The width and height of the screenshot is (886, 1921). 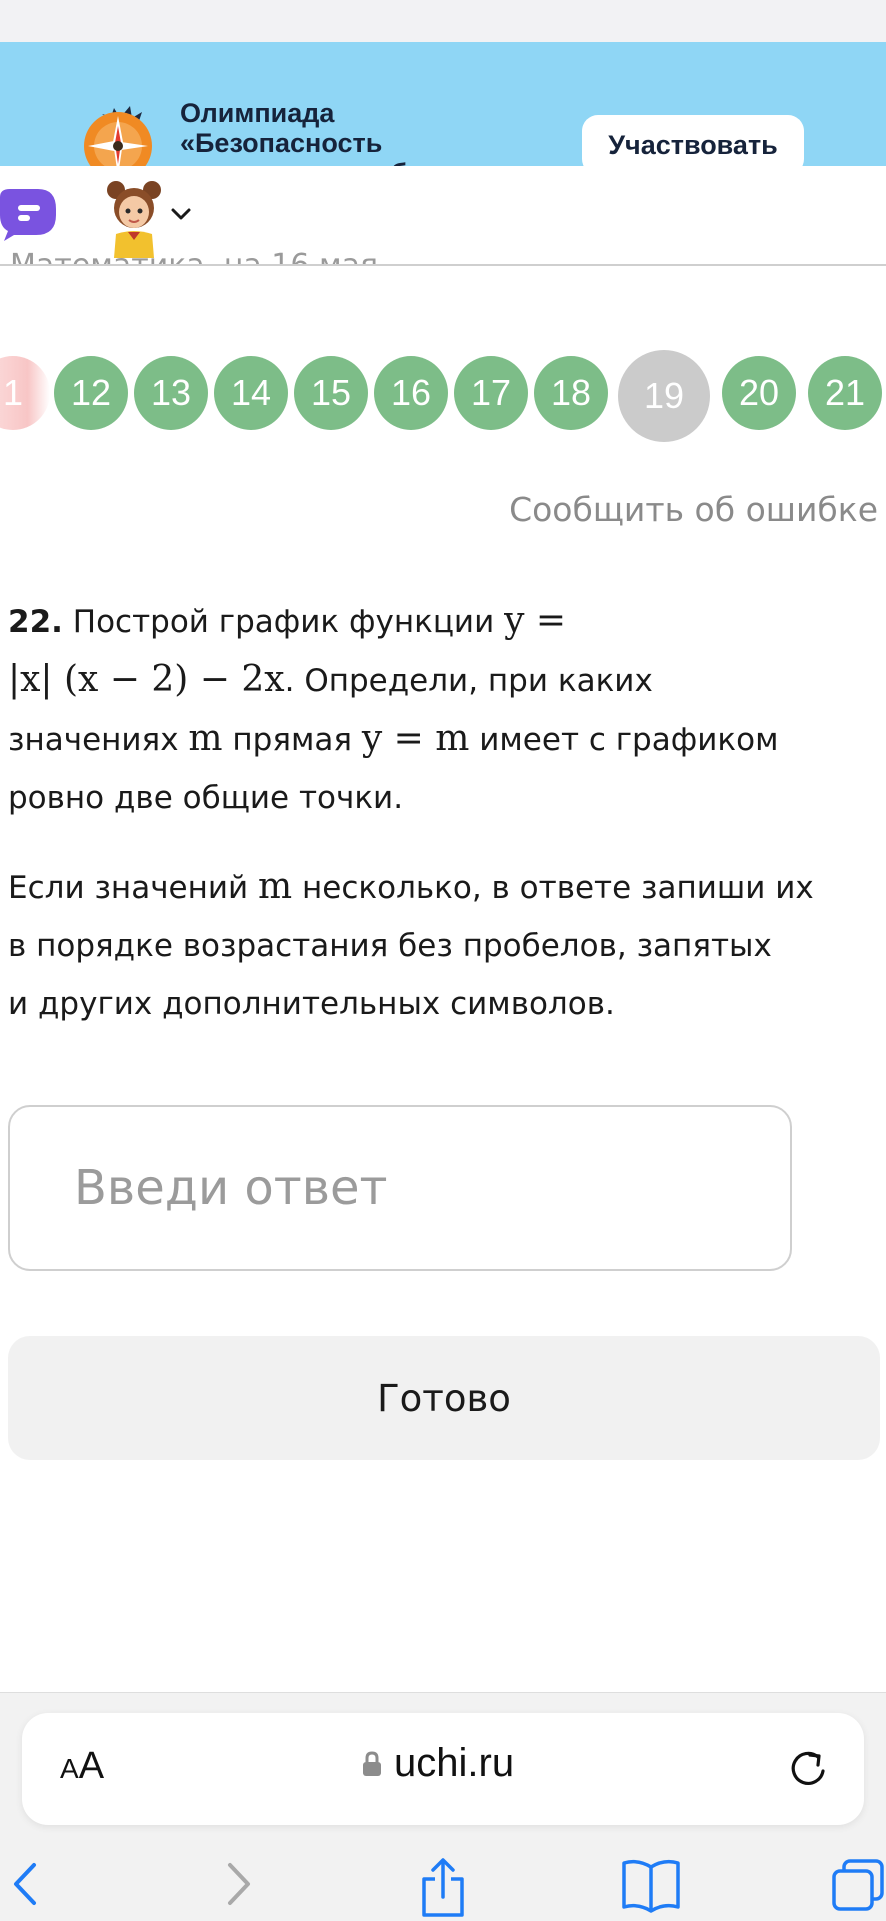 I want to click on math-expression: y = m, so click(x=415, y=738).